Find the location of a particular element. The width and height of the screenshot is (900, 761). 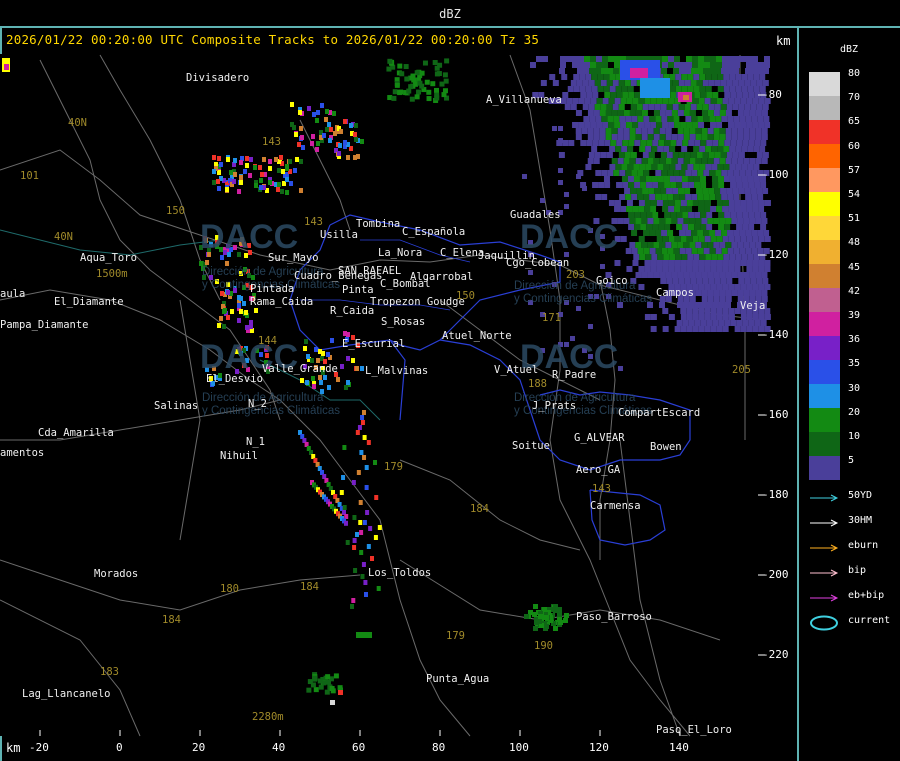

place-label: Paso_El_Loro is located at coordinates (694, 730).